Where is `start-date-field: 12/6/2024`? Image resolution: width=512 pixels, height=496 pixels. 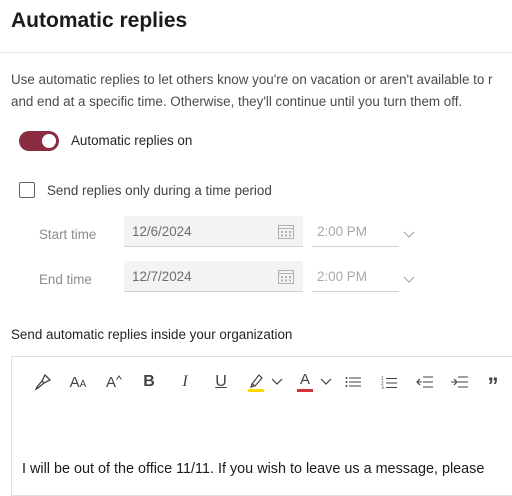 start-date-field: 12/6/2024 is located at coordinates (213, 231).